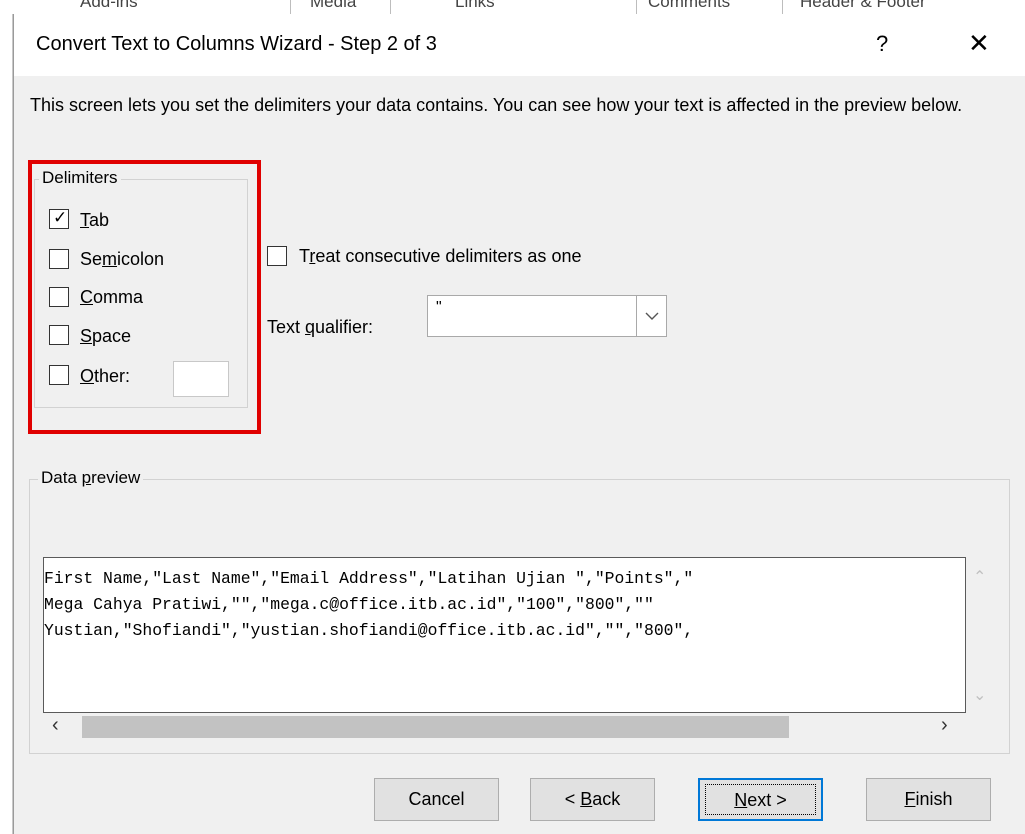 Image resolution: width=1025 pixels, height=834 pixels. Describe the element at coordinates (144, 297) in the screenshot. I see `highlight-box` at that location.